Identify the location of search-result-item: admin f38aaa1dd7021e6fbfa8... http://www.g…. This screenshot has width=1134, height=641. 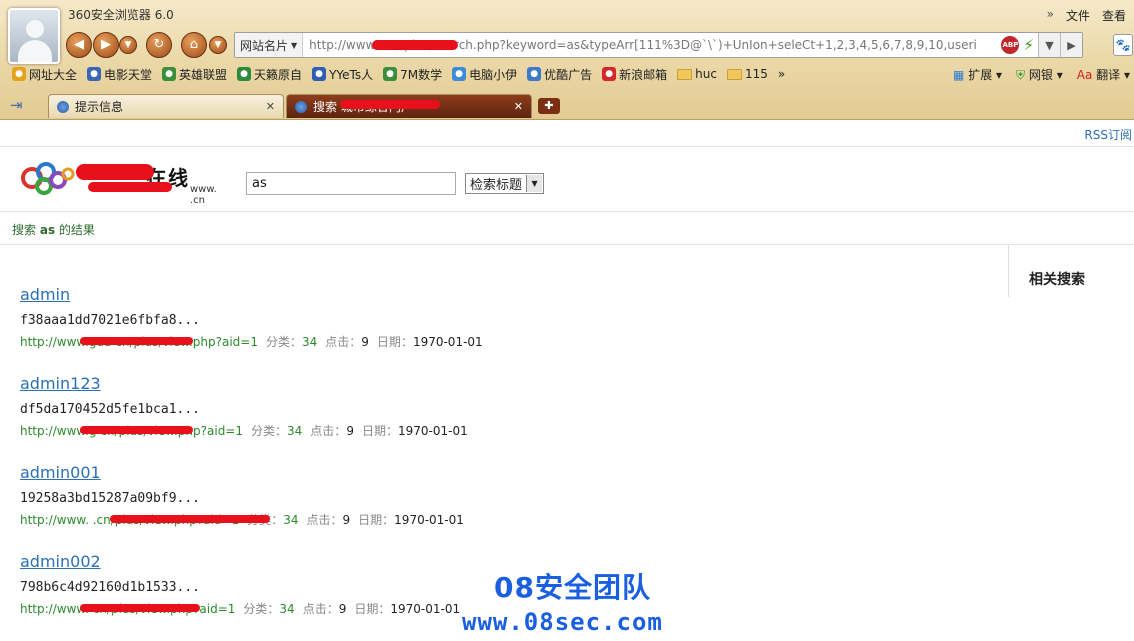
(500, 329).